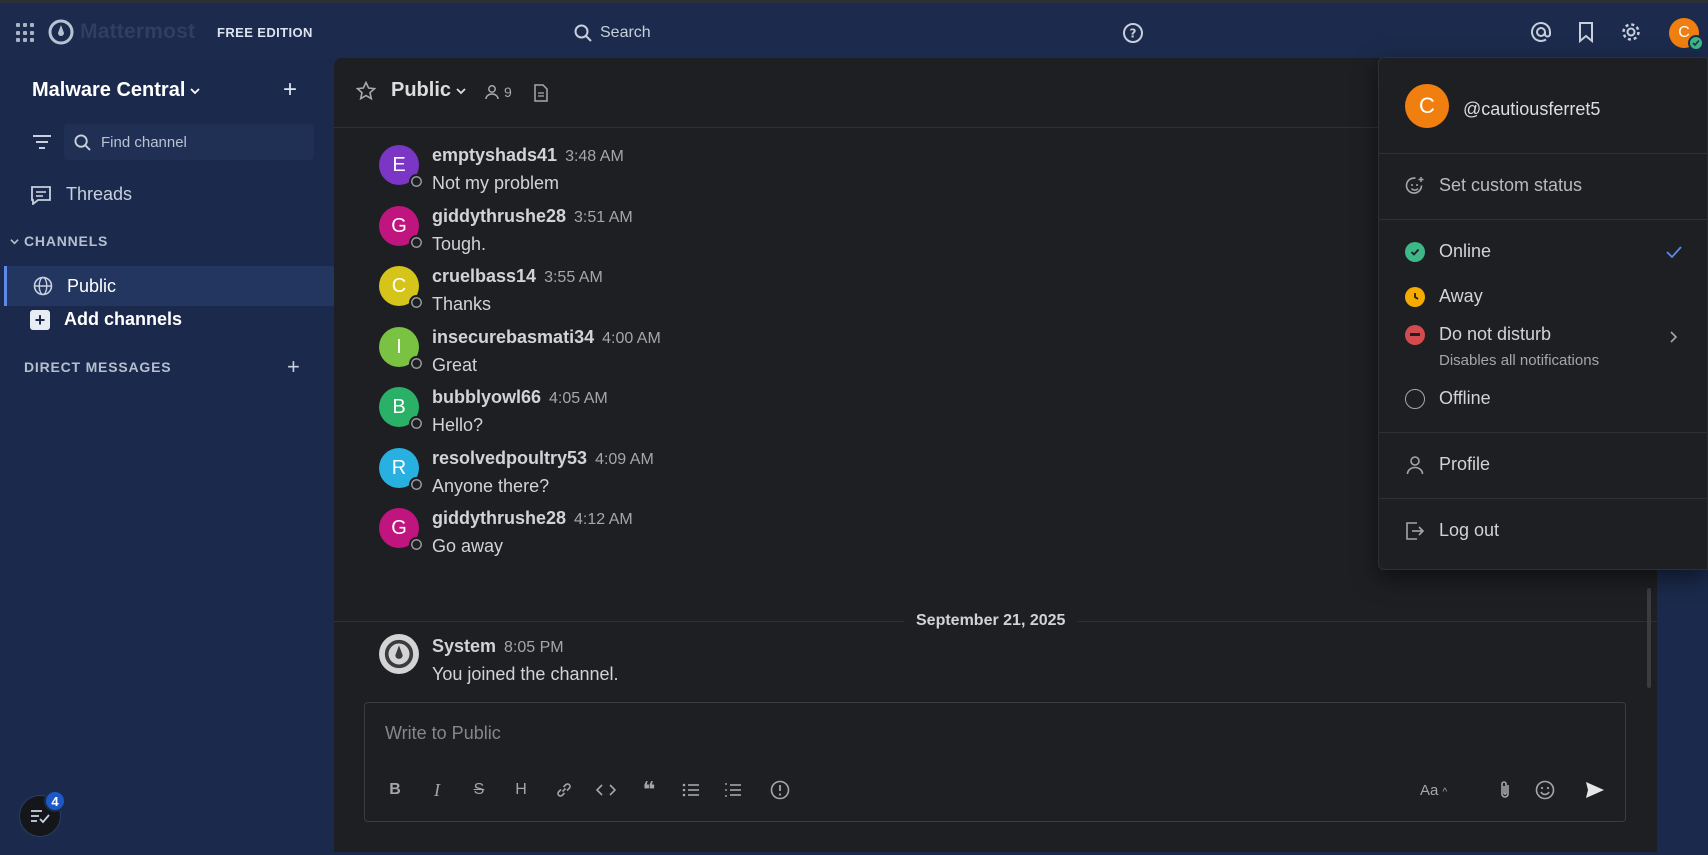 Image resolution: width=1708 pixels, height=855 pixels. I want to click on username: bubblyowl66, so click(486, 397).